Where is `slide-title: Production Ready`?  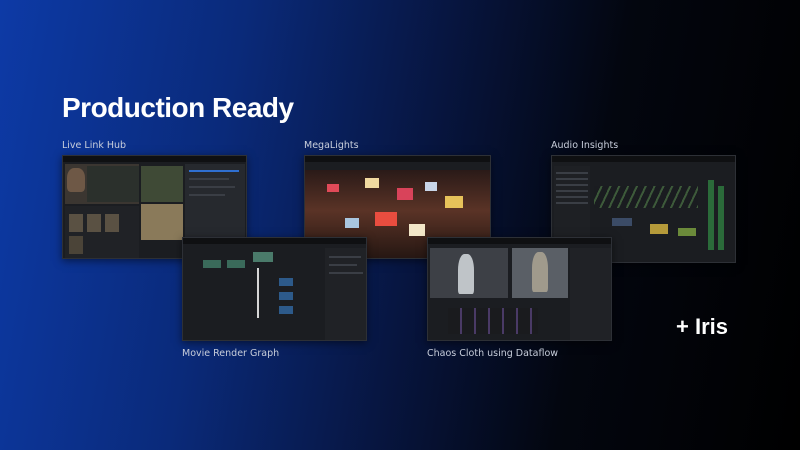
slide-title: Production Ready is located at coordinates (178, 107).